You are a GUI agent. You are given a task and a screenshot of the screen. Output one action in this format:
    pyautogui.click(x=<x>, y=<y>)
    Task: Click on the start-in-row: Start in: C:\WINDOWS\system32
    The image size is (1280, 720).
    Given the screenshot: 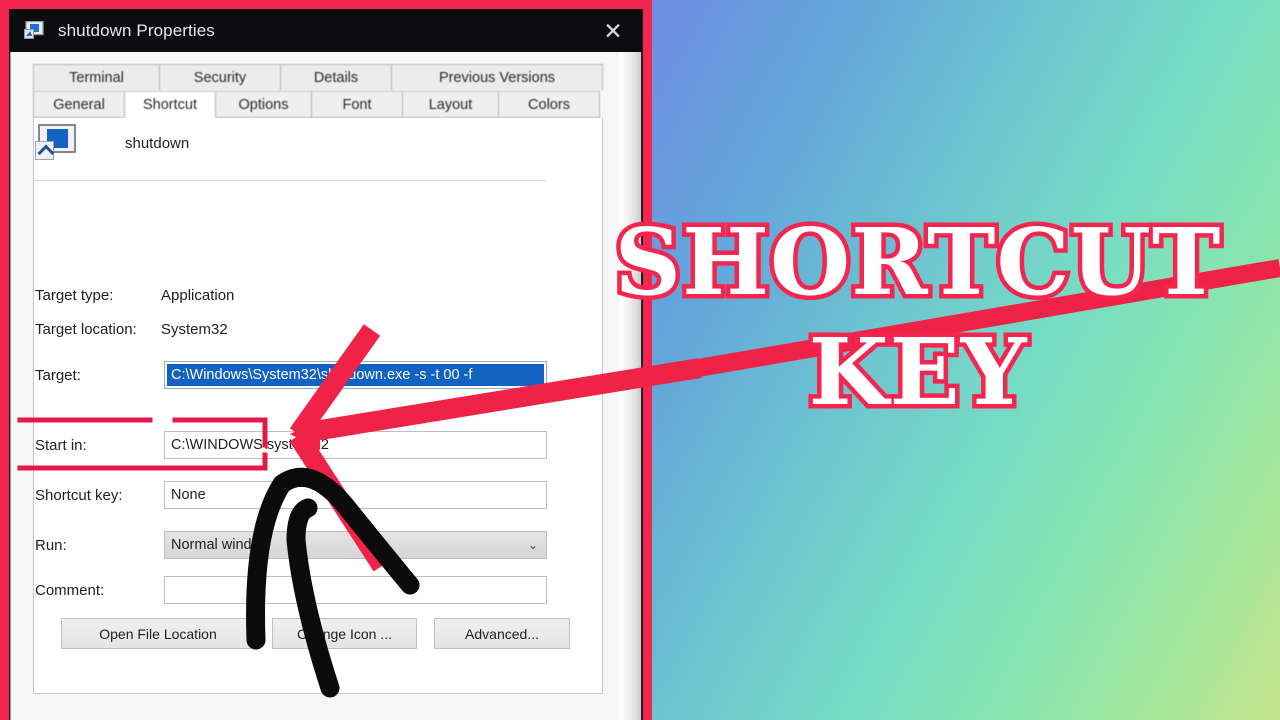 What is the action you would take?
    pyautogui.click(x=326, y=445)
    